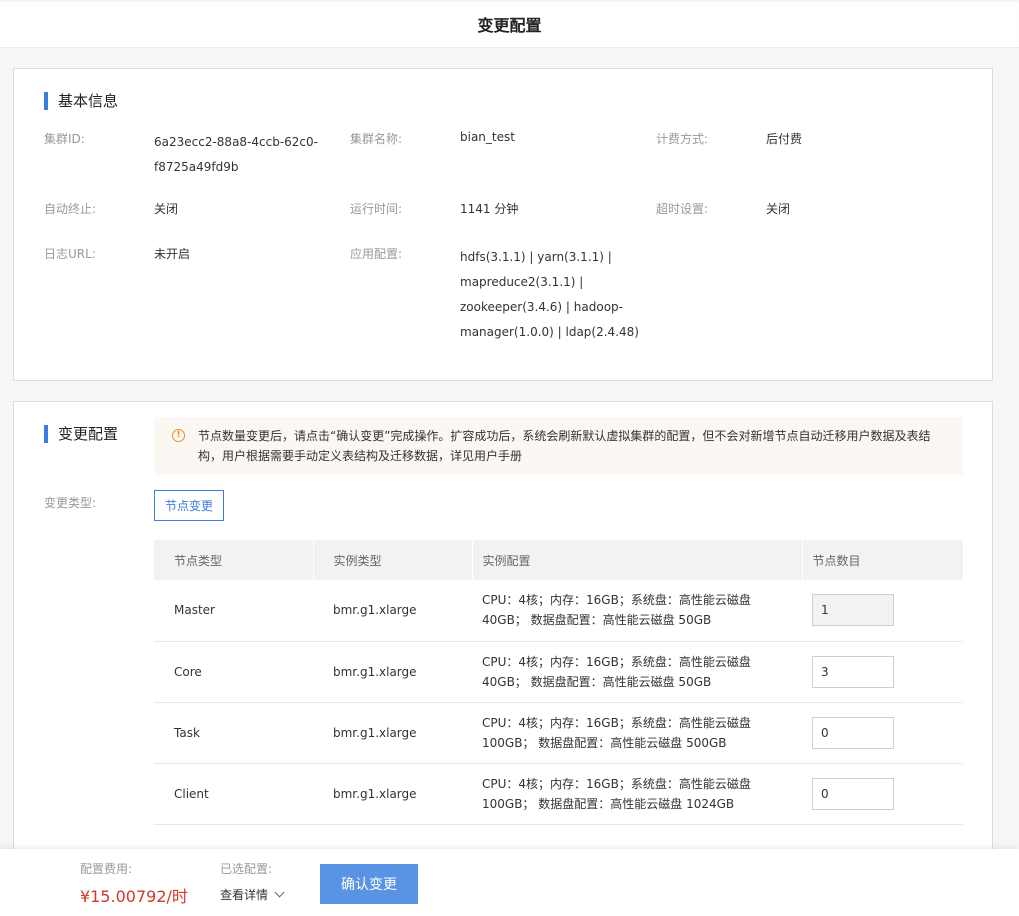  I want to click on basic-info-title: 基本信息, so click(81, 101).